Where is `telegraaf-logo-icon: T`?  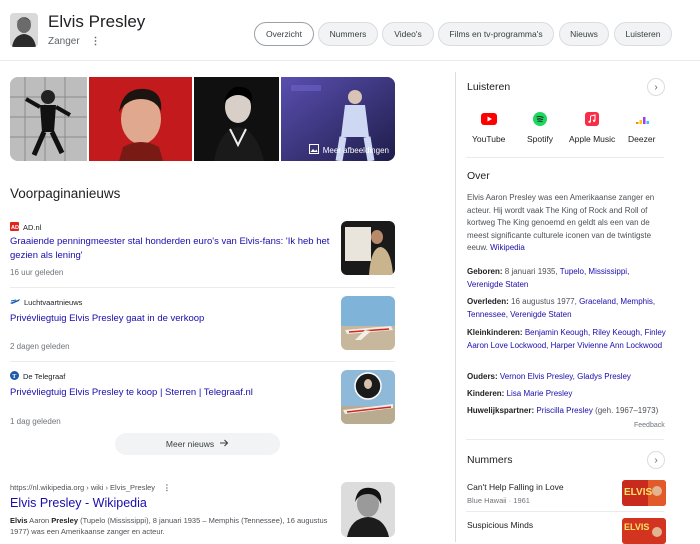
telegraaf-logo-icon: T is located at coordinates (14, 376).